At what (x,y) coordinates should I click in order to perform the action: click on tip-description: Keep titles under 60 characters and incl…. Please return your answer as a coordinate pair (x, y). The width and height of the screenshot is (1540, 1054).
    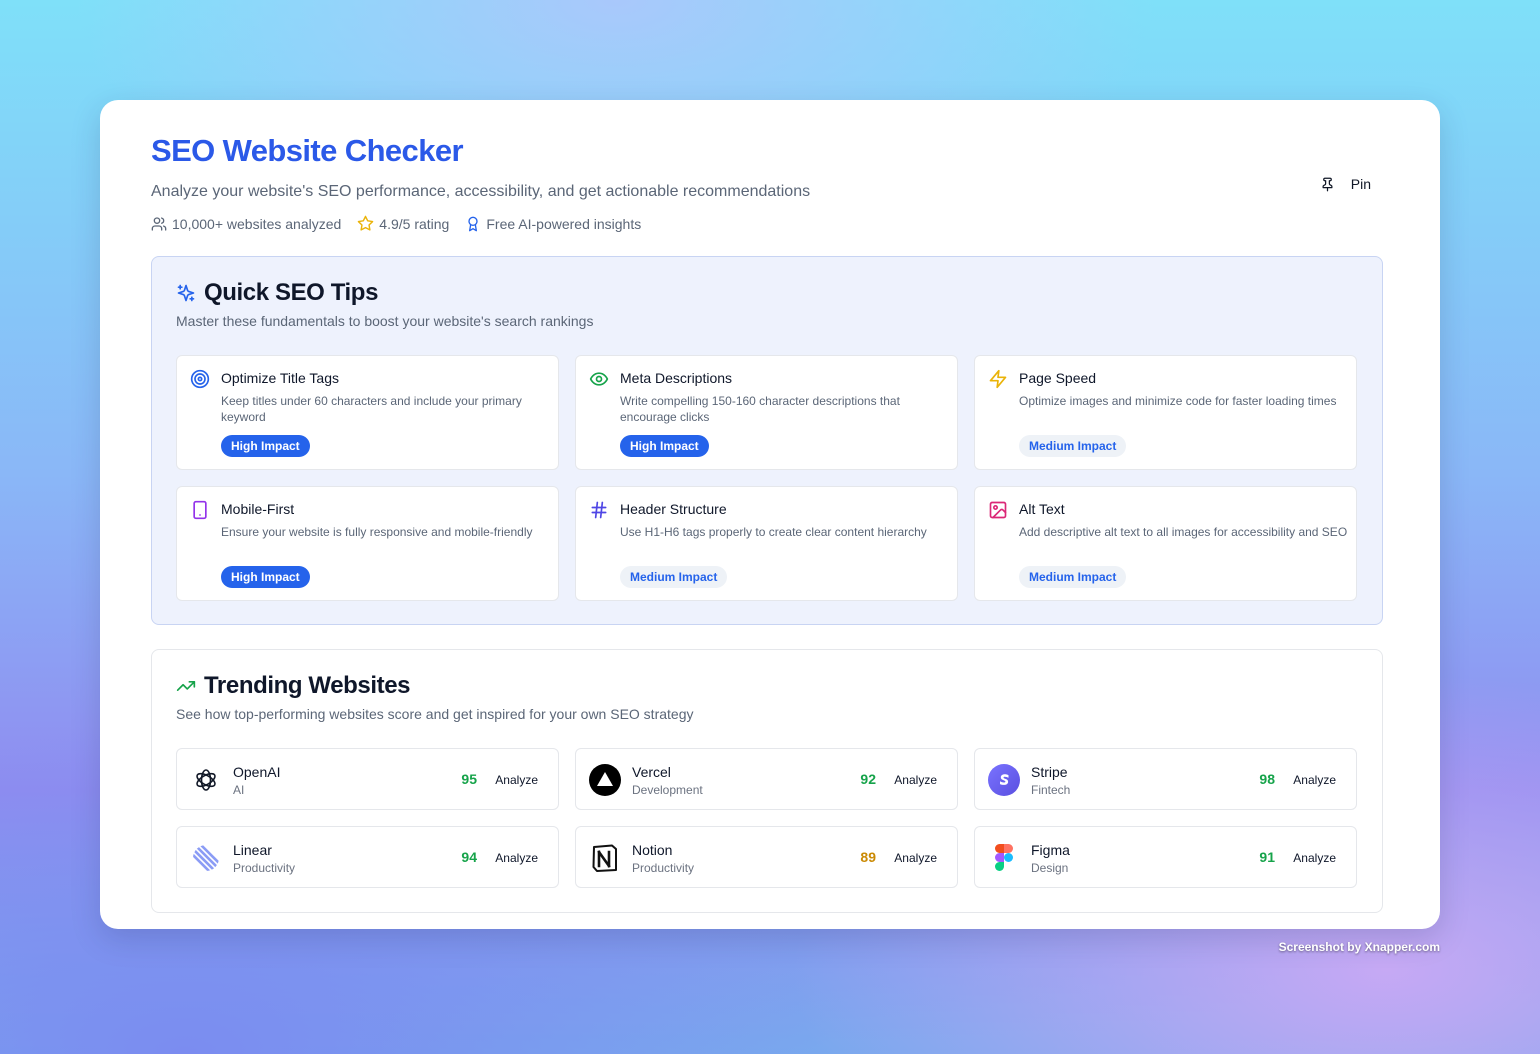
    Looking at the image, I should click on (371, 409).